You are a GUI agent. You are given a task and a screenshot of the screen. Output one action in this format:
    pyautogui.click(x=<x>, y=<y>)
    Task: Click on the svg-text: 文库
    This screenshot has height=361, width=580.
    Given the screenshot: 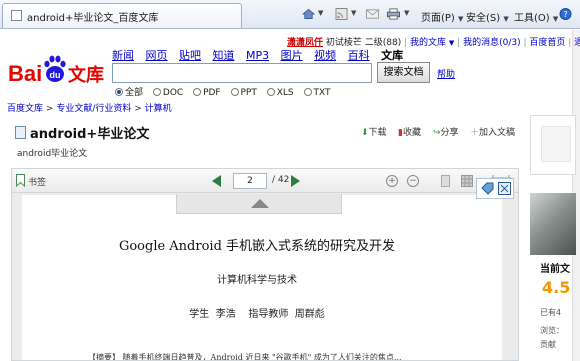 What is the action you would take?
    pyautogui.click(x=86, y=75)
    